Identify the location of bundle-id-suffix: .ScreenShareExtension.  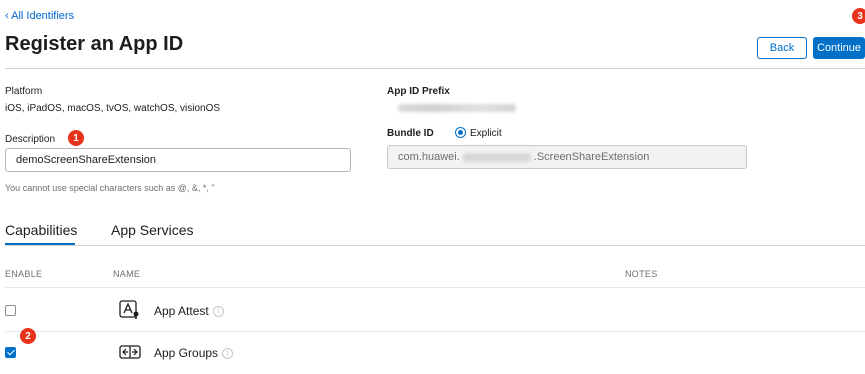
(591, 157).